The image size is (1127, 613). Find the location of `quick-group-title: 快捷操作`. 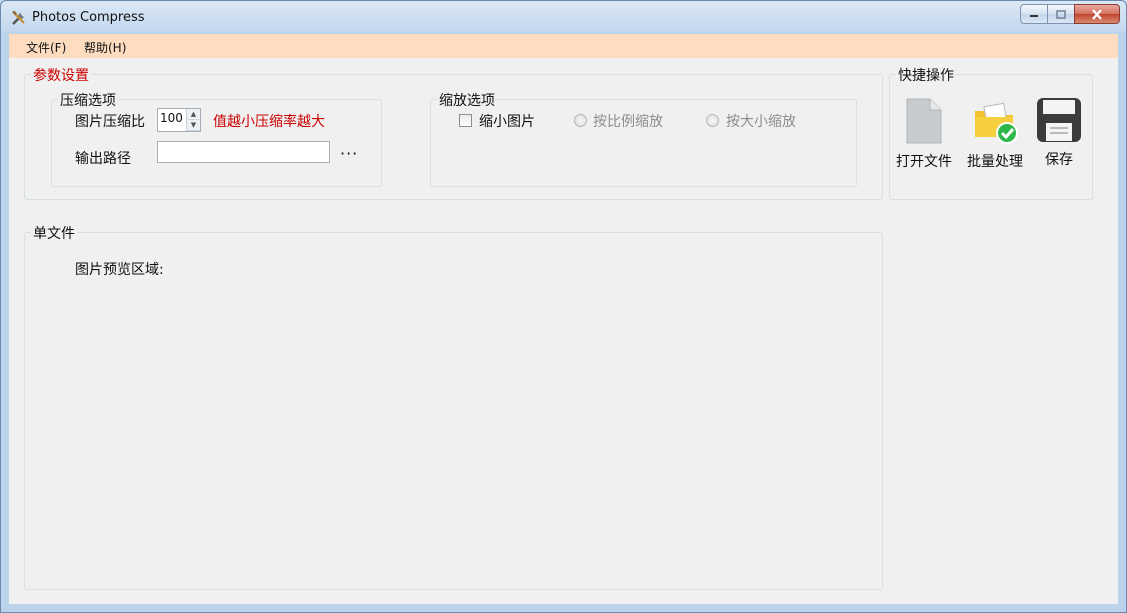

quick-group-title: 快捷操作 is located at coordinates (926, 75).